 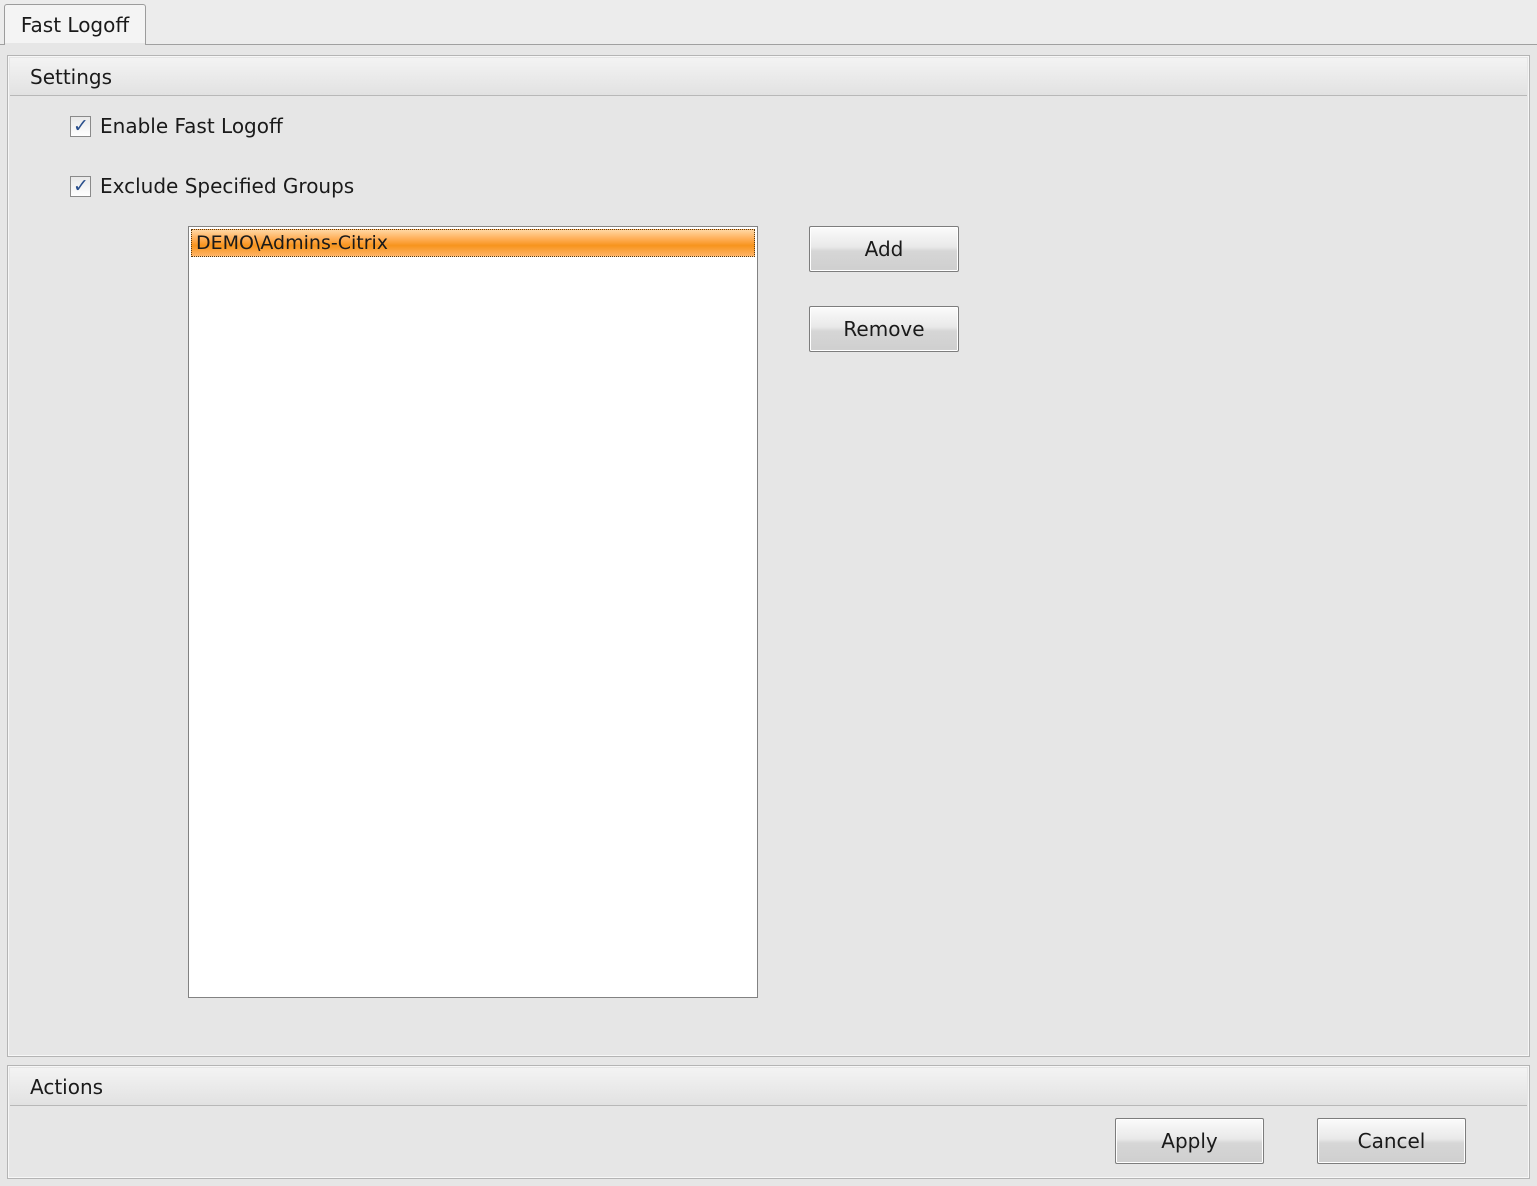 What do you see at coordinates (1391, 1141) in the screenshot?
I see `cancel-button: Cancel` at bounding box center [1391, 1141].